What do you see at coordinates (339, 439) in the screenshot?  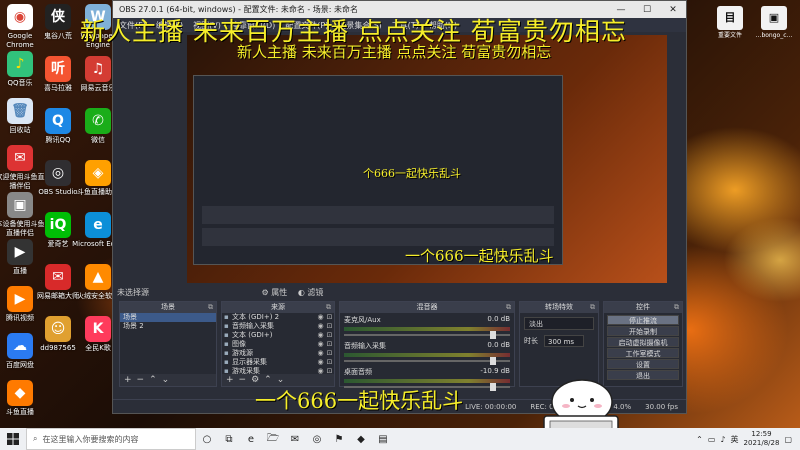 I see `taskbar-app-icon: ⚑` at bounding box center [339, 439].